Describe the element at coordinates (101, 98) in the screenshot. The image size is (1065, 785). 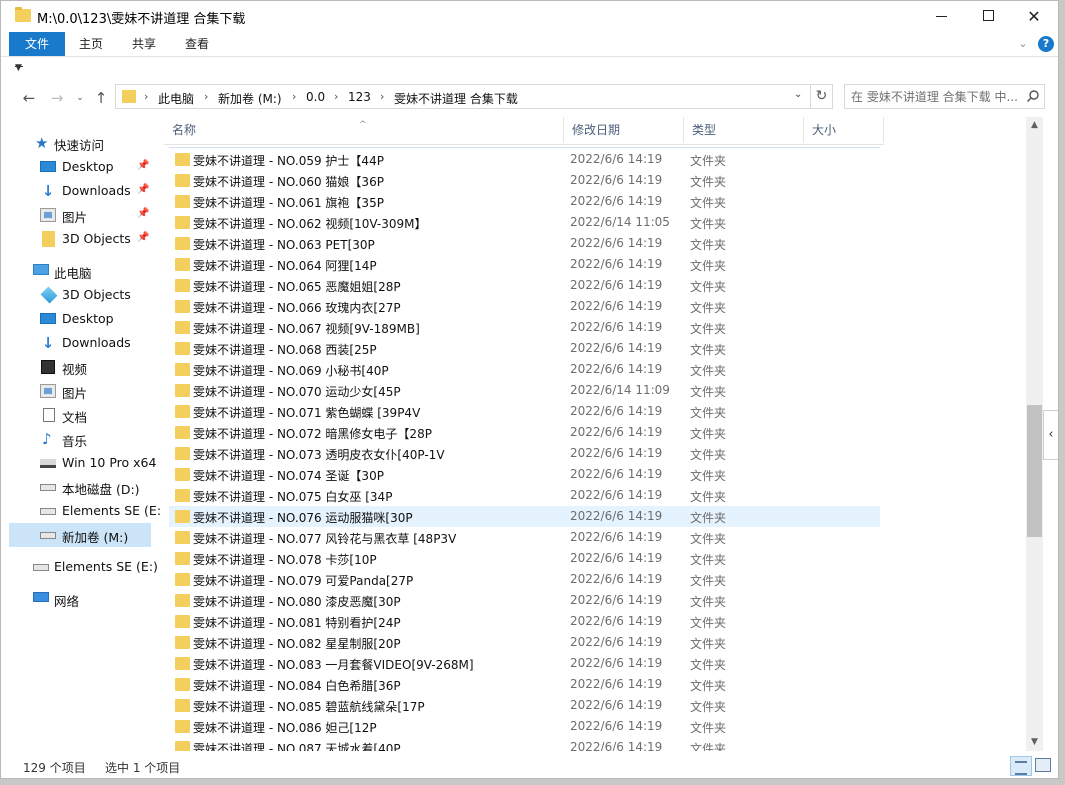
I see `up-button: ↑` at that location.